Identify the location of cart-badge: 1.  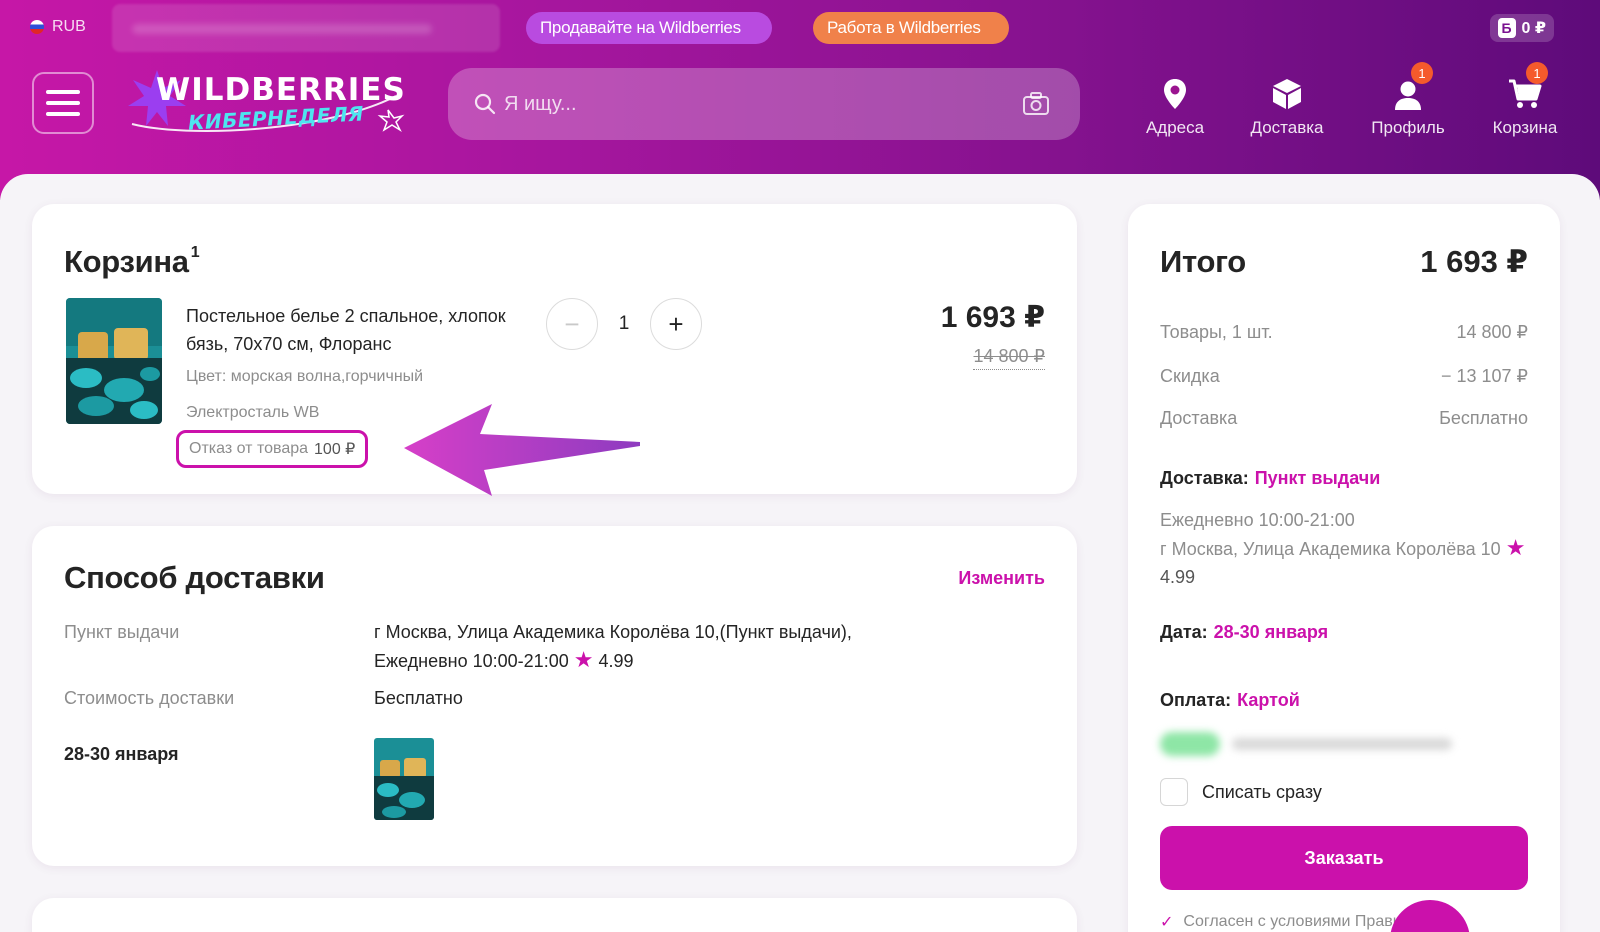
(1537, 73).